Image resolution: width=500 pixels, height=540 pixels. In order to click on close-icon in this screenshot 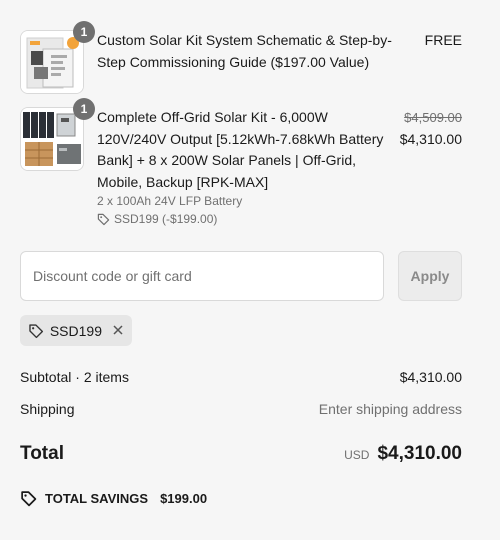, I will do `click(118, 329)`.